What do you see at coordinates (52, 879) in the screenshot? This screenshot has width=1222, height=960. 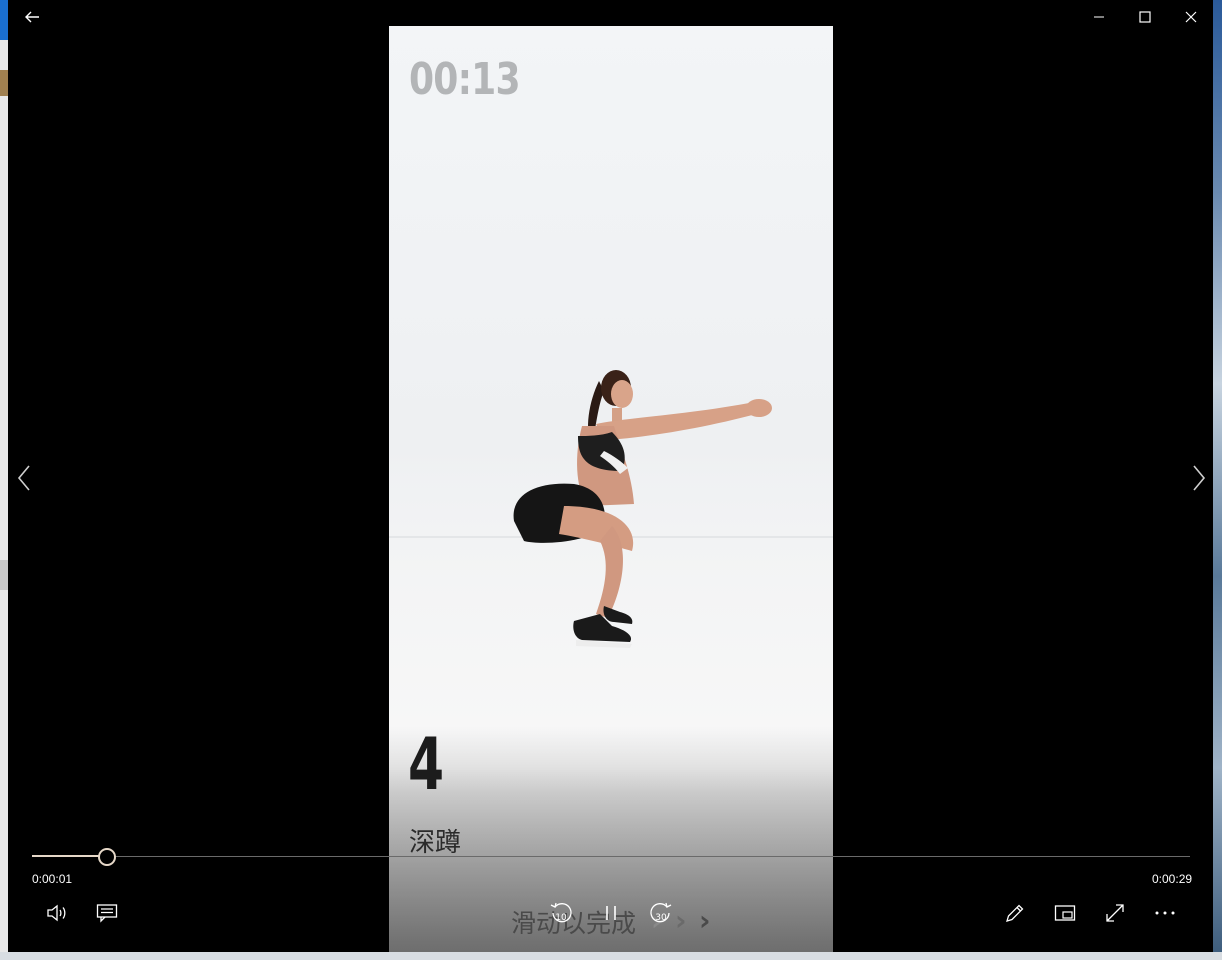 I see `current-time: 0:00:01` at bounding box center [52, 879].